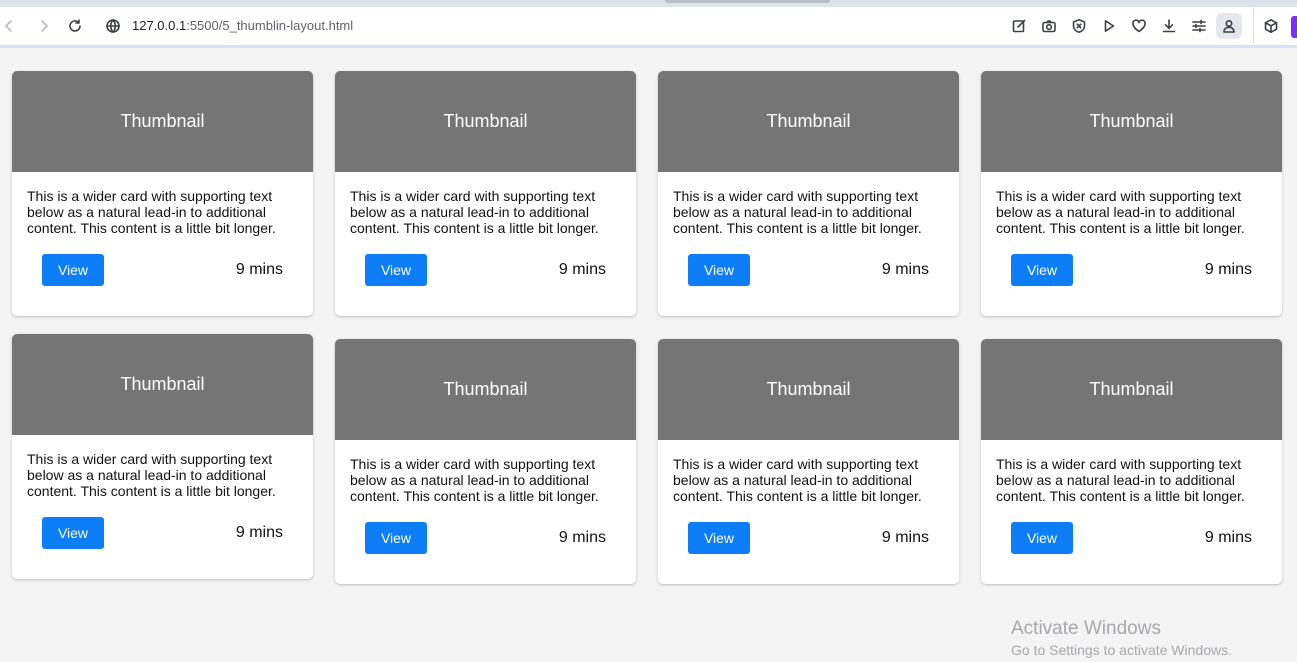 This screenshot has width=1297, height=662. Describe the element at coordinates (648, 26) in the screenshot. I see `browser-toolbar: 127.0.0.1:5500/5_thumblin-layout.html` at that location.